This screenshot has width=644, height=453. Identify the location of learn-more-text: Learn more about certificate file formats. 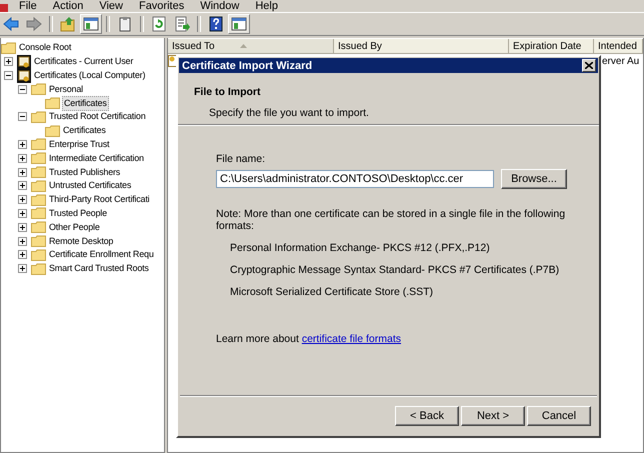
(309, 339).